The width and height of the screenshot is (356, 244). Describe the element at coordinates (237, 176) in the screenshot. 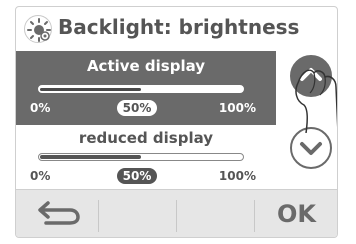

I see `reduced-max-label: 100%` at that location.